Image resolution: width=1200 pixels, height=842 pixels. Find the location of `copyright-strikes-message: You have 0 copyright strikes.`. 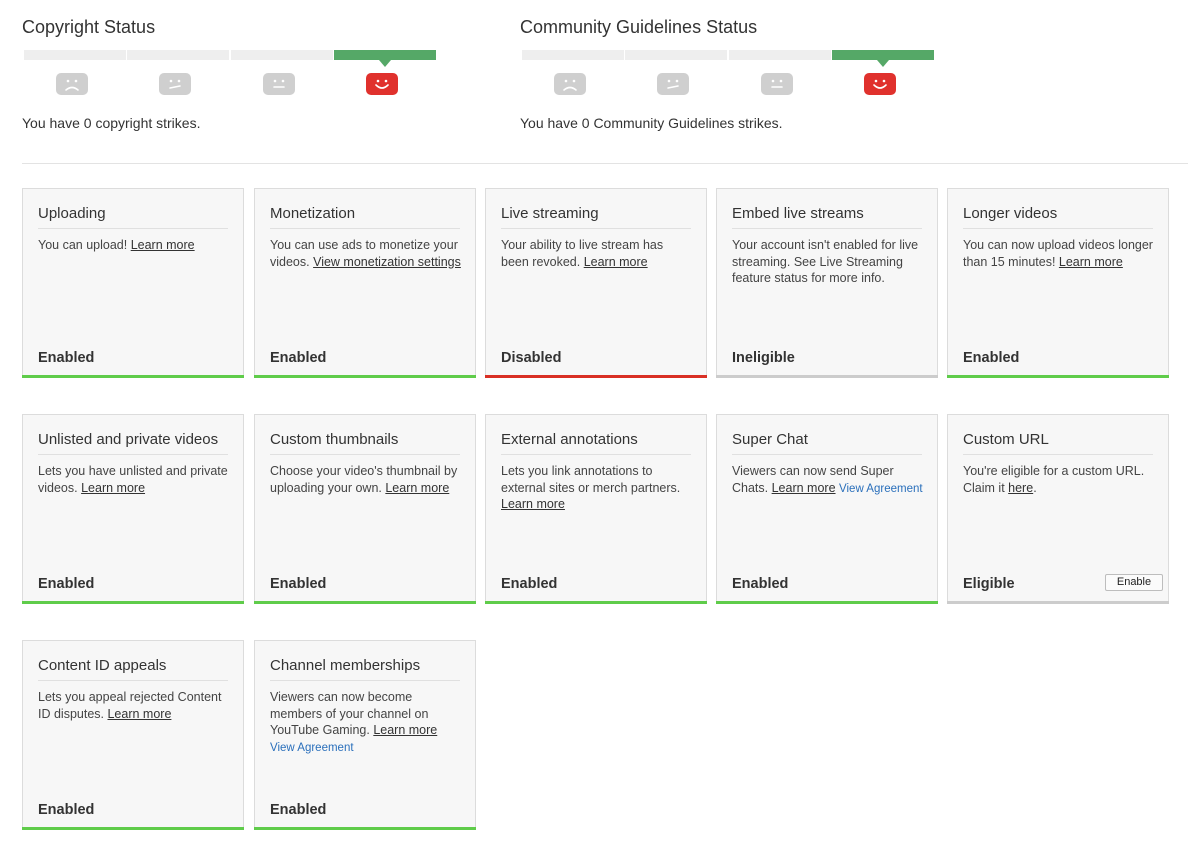

copyright-strikes-message: You have 0 copyright strikes. is located at coordinates (111, 123).